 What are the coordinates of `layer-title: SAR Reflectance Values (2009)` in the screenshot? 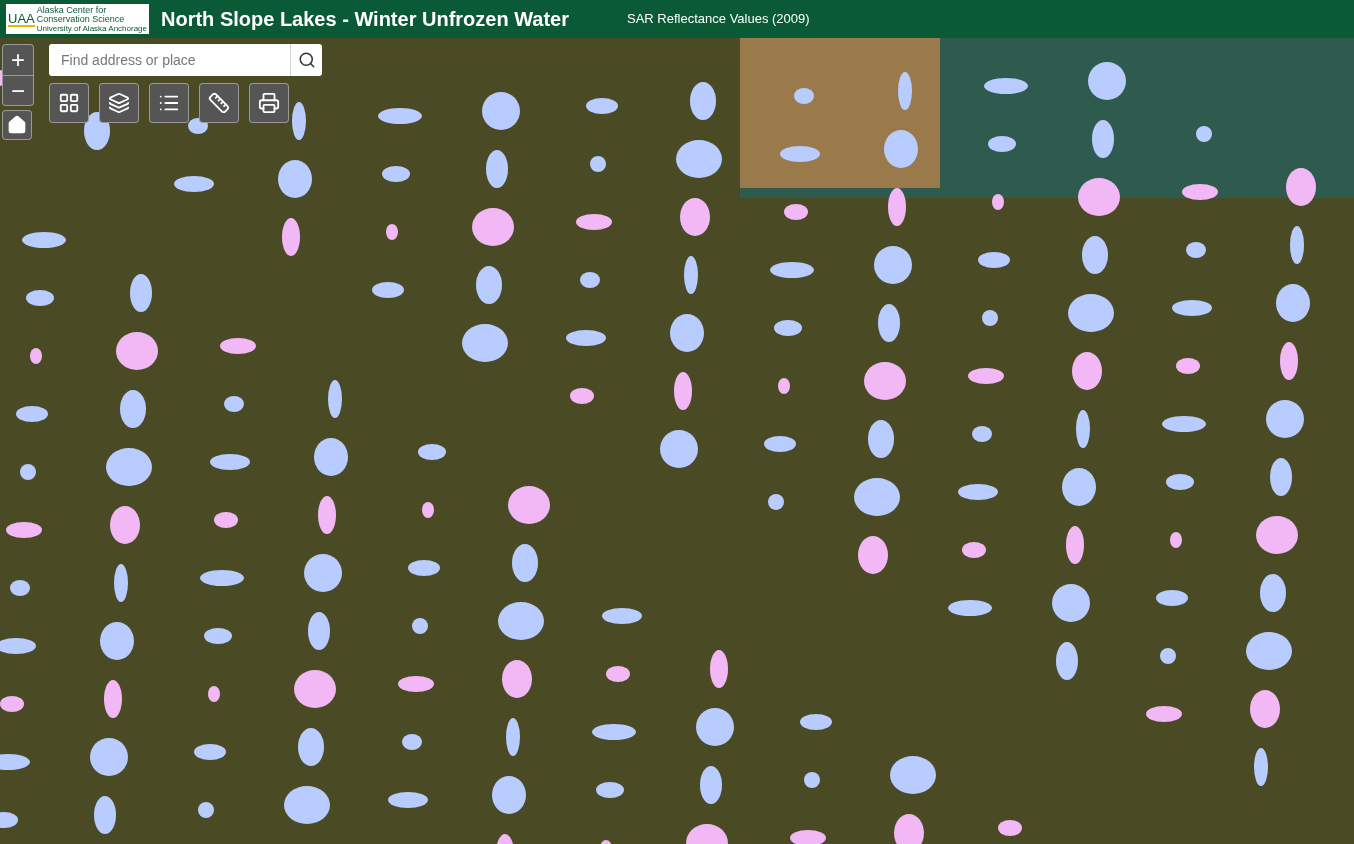 It's located at (718, 19).